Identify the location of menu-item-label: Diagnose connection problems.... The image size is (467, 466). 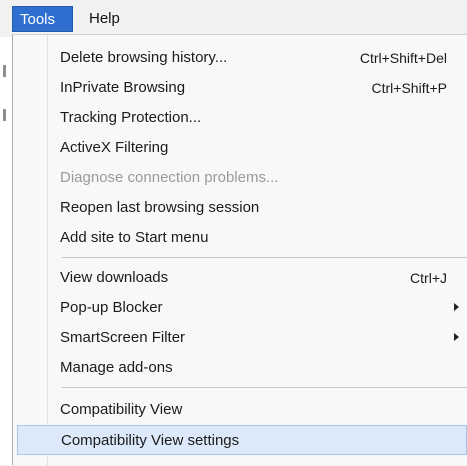
(169, 177).